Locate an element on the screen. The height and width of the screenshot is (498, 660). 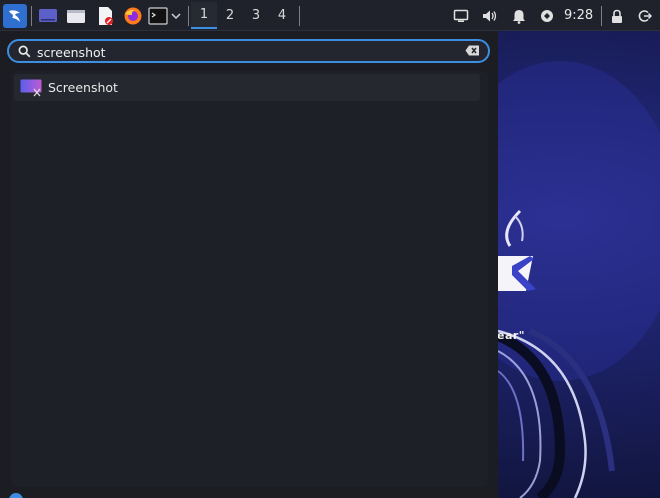
application-menu-button is located at coordinates (15, 16).